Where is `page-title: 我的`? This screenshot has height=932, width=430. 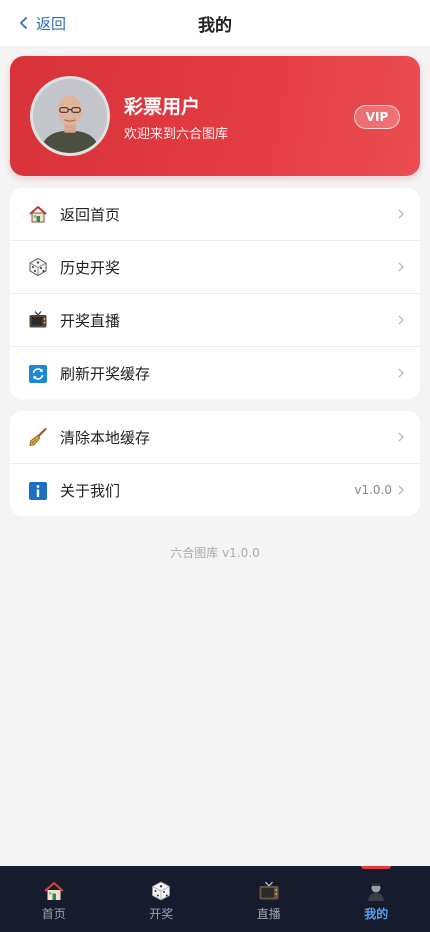
page-title: 我的 is located at coordinates (215, 25).